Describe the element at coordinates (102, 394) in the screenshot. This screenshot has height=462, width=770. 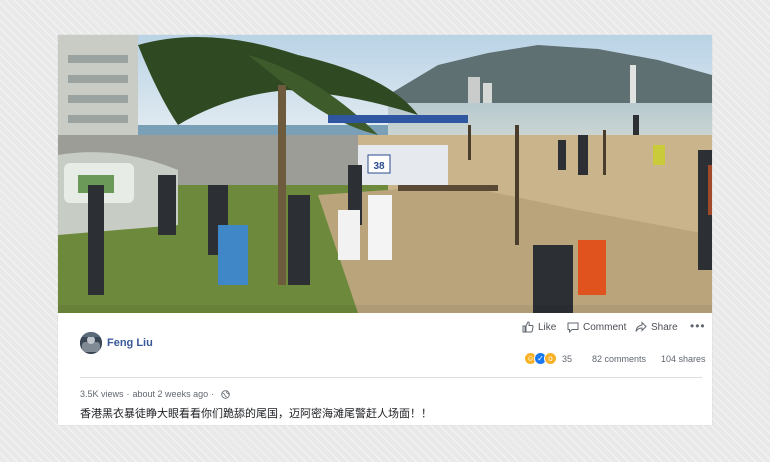
I see `views-count: 3.5K views` at that location.